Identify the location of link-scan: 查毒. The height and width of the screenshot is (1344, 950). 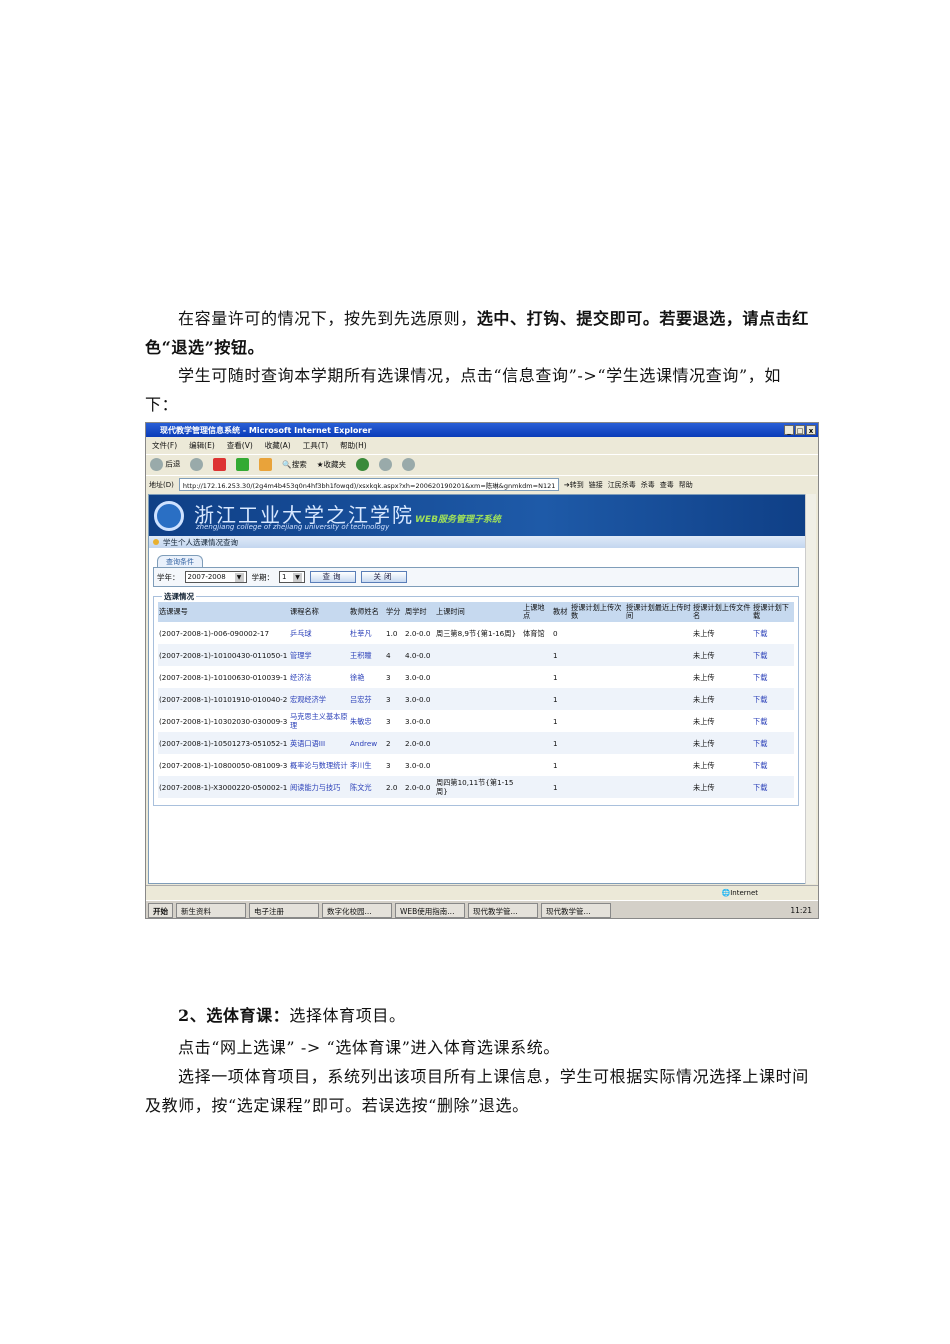
(667, 485).